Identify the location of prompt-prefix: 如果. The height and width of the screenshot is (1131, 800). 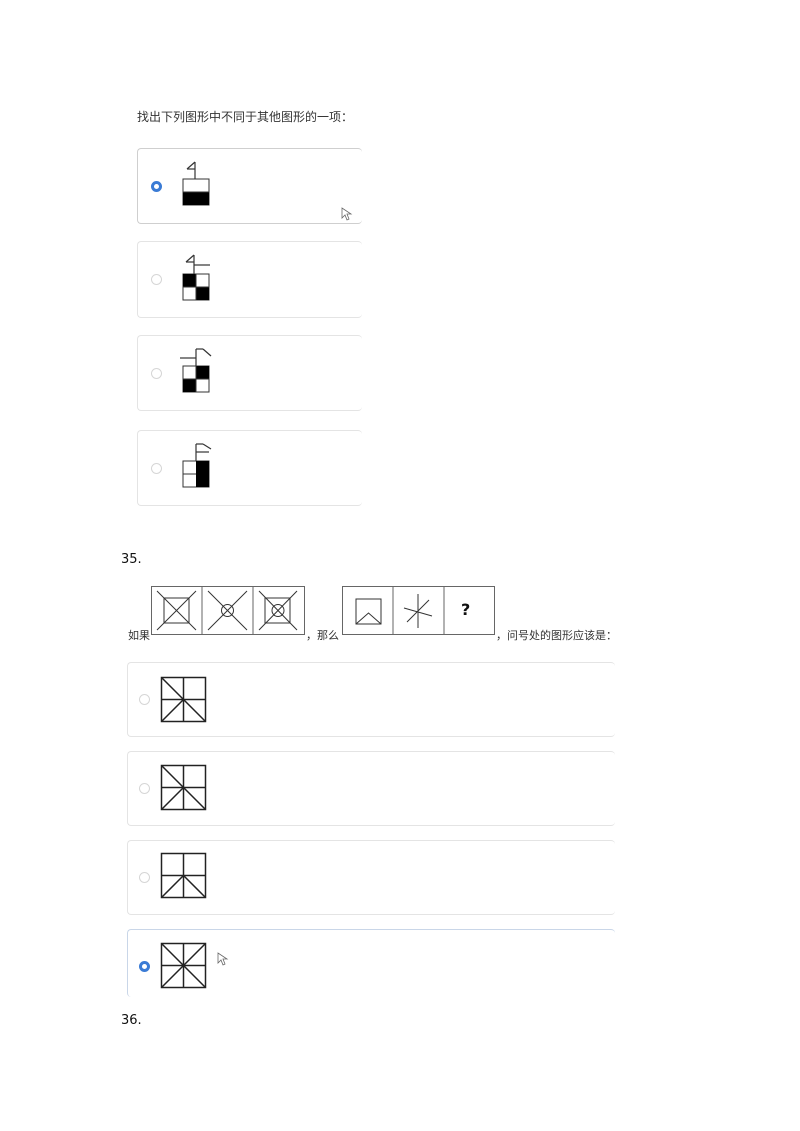
(139, 635).